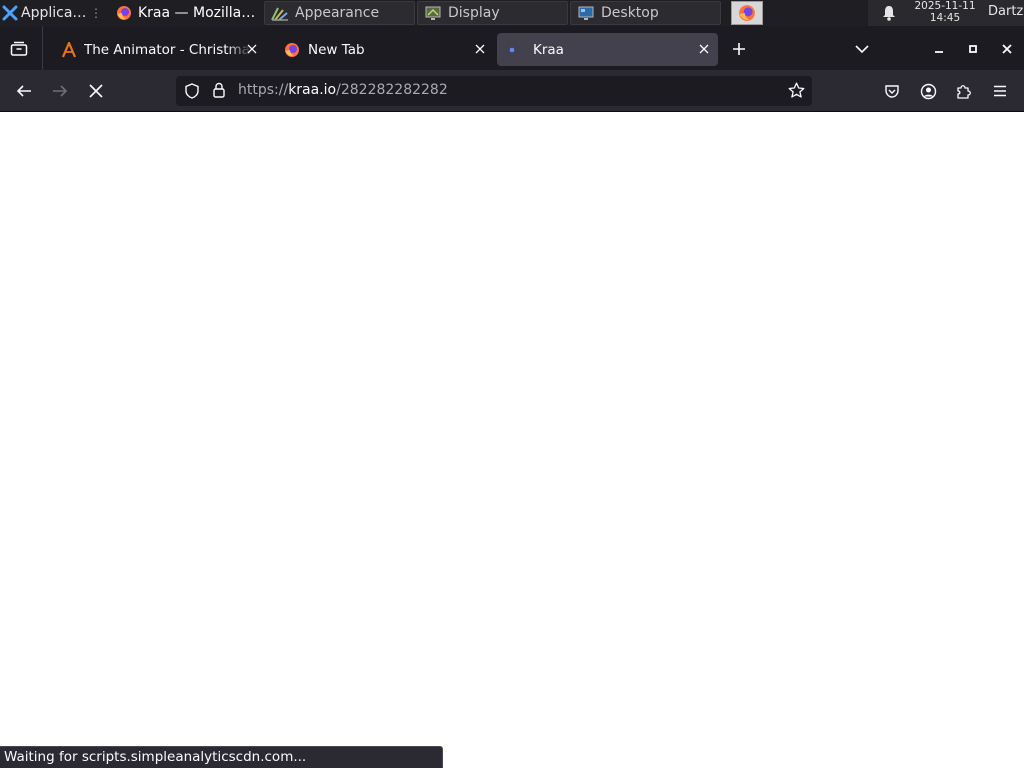  I want to click on firefox-view-icon, so click(19, 49).